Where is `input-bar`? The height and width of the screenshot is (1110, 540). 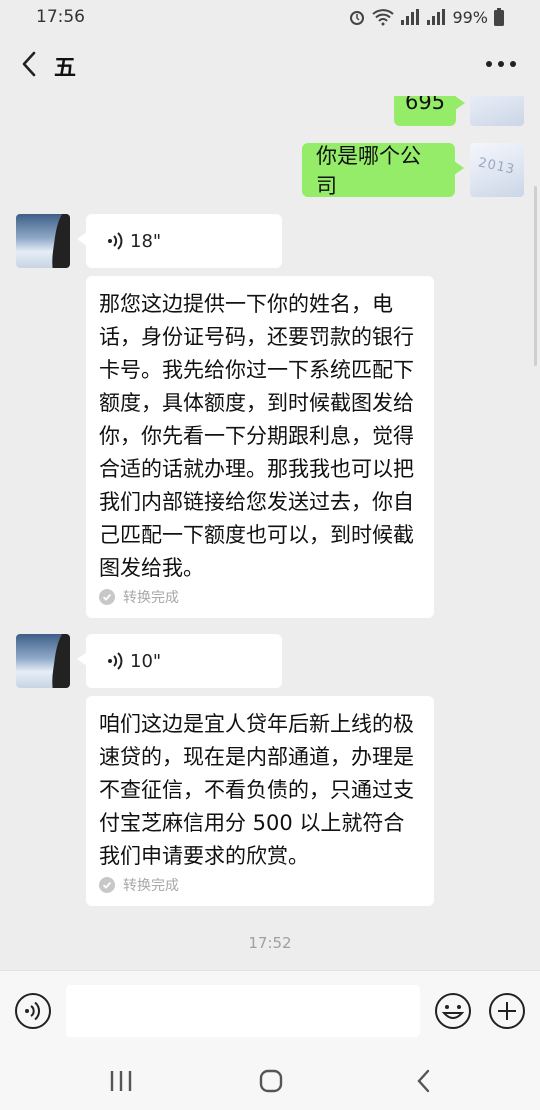 input-bar is located at coordinates (270, 1011).